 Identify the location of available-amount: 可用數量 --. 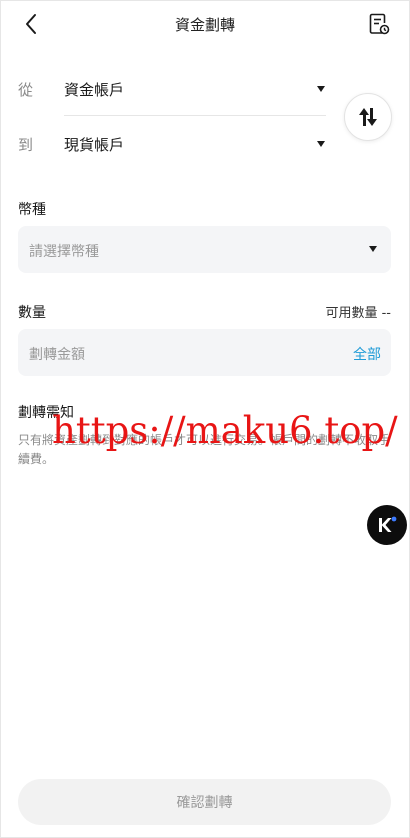
(358, 313).